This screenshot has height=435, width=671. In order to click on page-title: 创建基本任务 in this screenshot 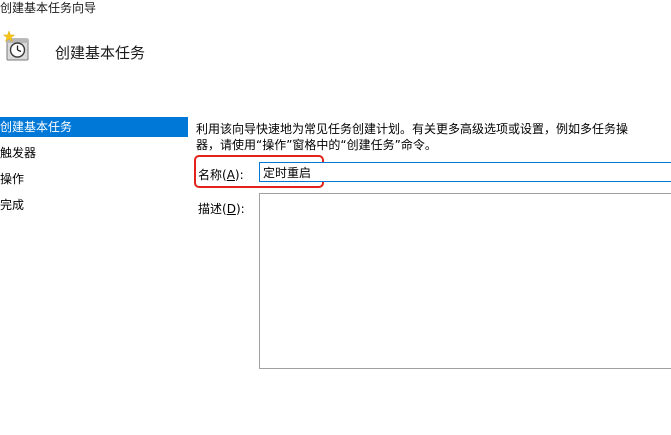, I will do `click(100, 53)`.